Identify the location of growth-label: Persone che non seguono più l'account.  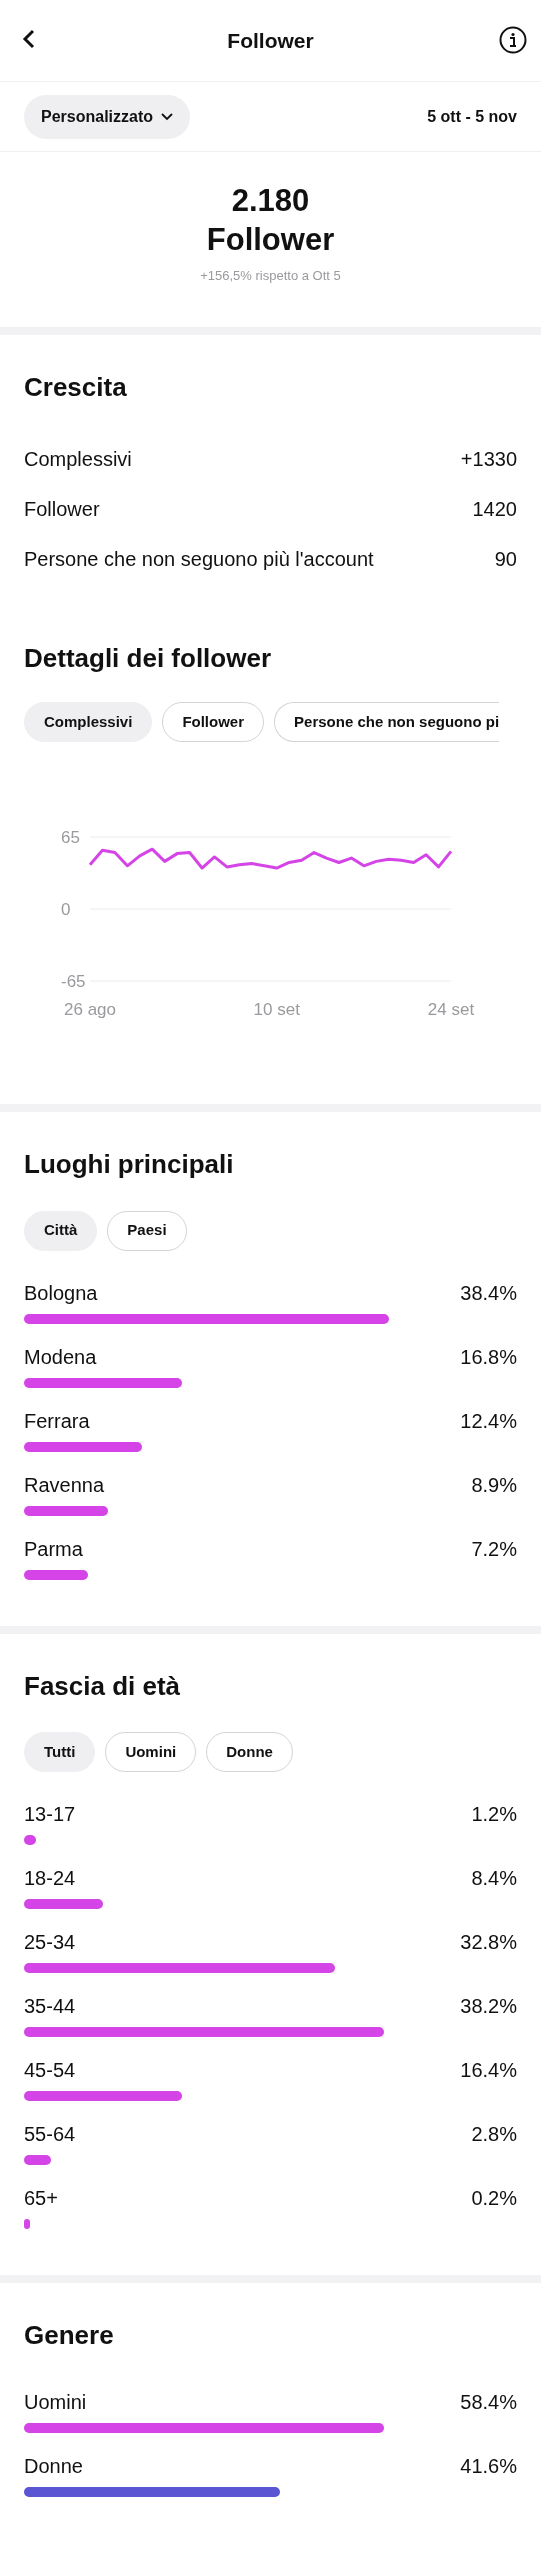
(199, 559).